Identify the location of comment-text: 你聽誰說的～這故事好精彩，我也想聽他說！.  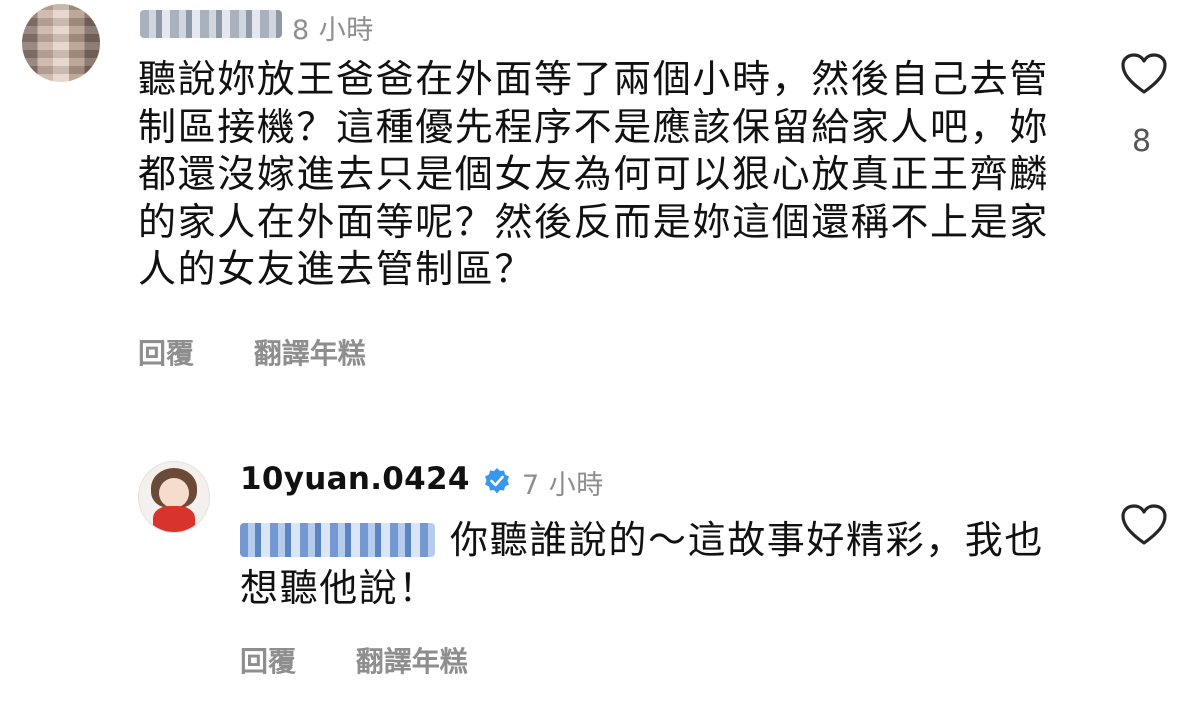
(642, 564).